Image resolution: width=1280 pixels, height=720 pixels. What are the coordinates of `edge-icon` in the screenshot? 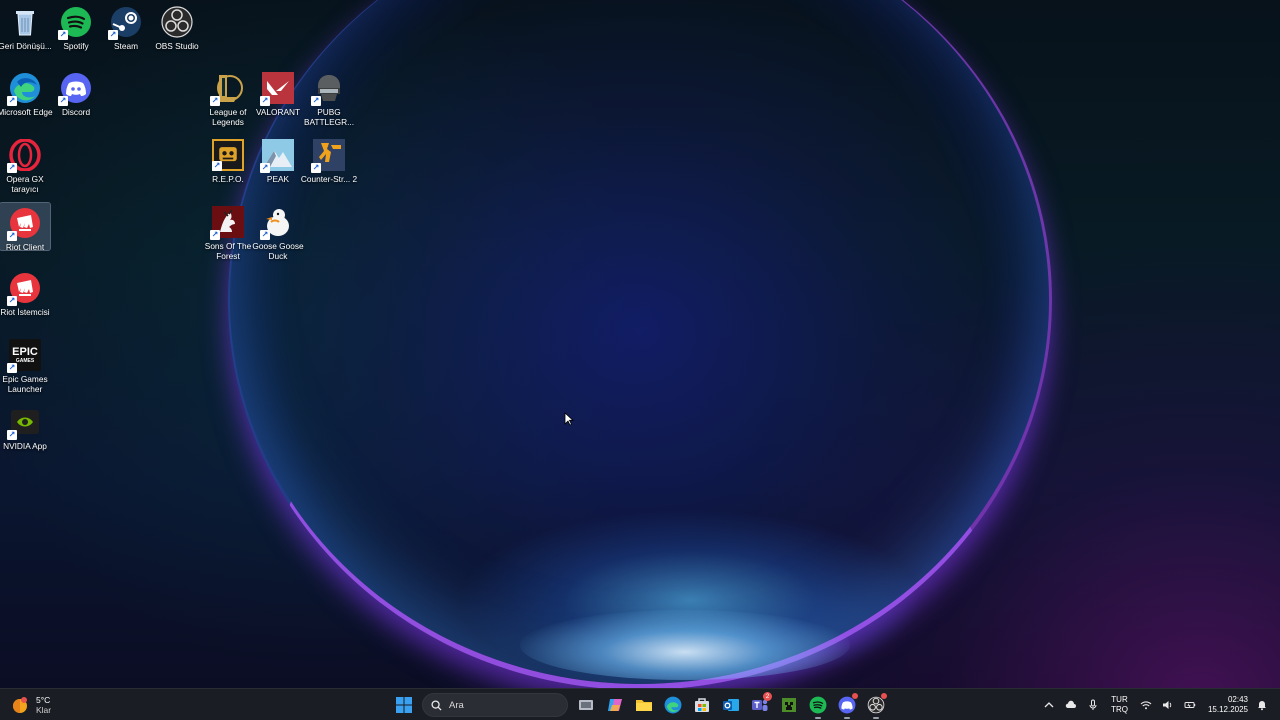 It's located at (673, 705).